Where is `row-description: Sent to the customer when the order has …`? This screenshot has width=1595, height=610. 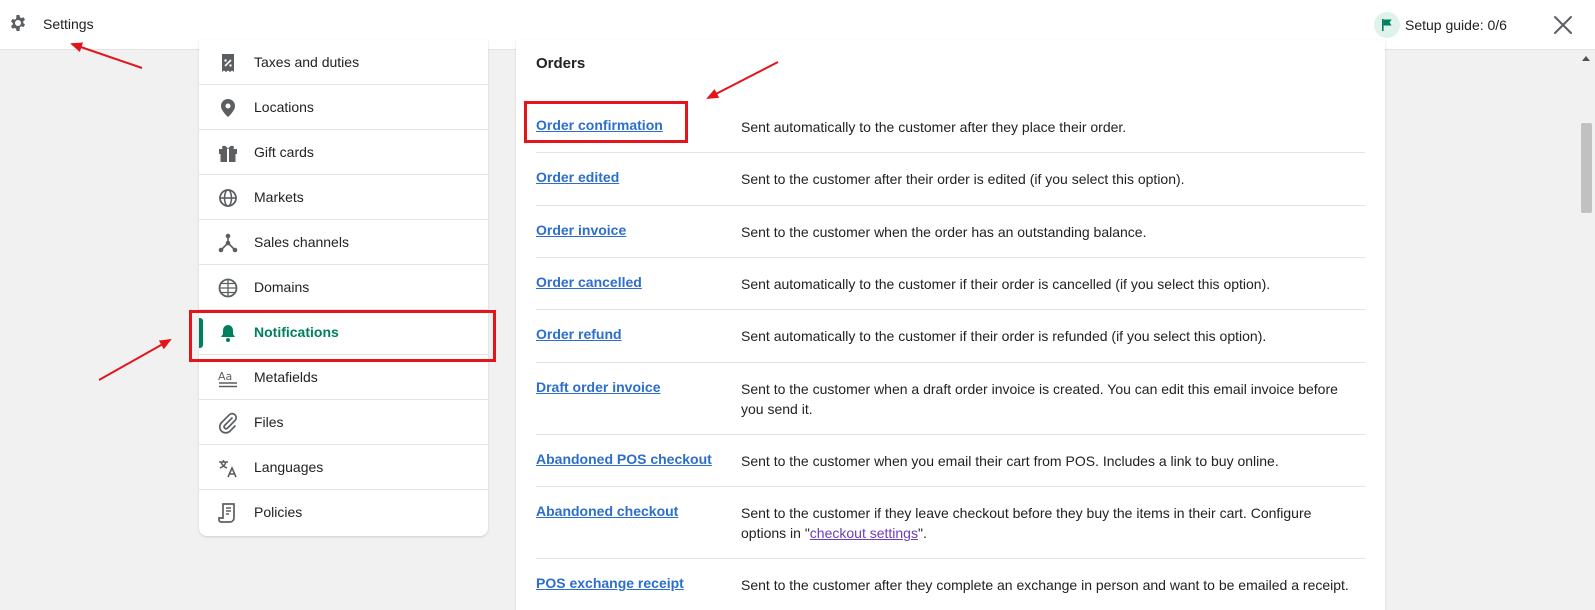 row-description: Sent to the customer when the order has … is located at coordinates (944, 232).